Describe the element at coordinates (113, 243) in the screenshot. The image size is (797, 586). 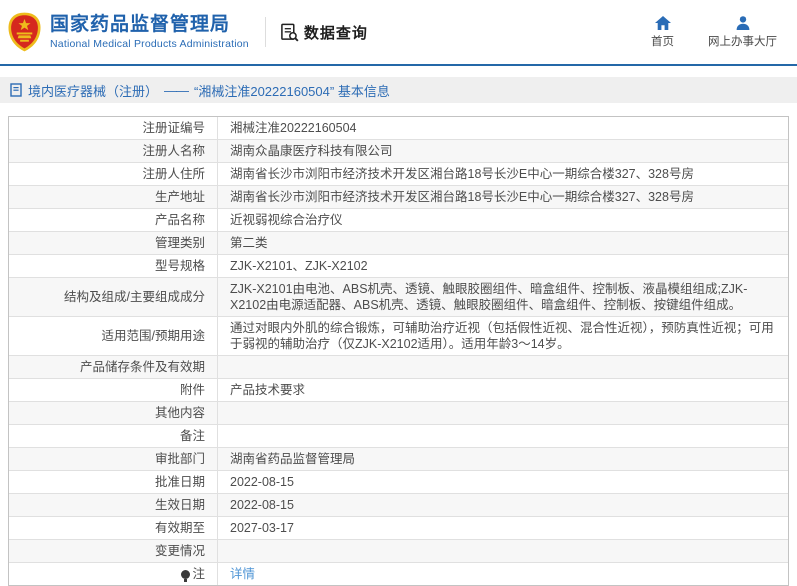
I see `row-label: 管理类别` at that location.